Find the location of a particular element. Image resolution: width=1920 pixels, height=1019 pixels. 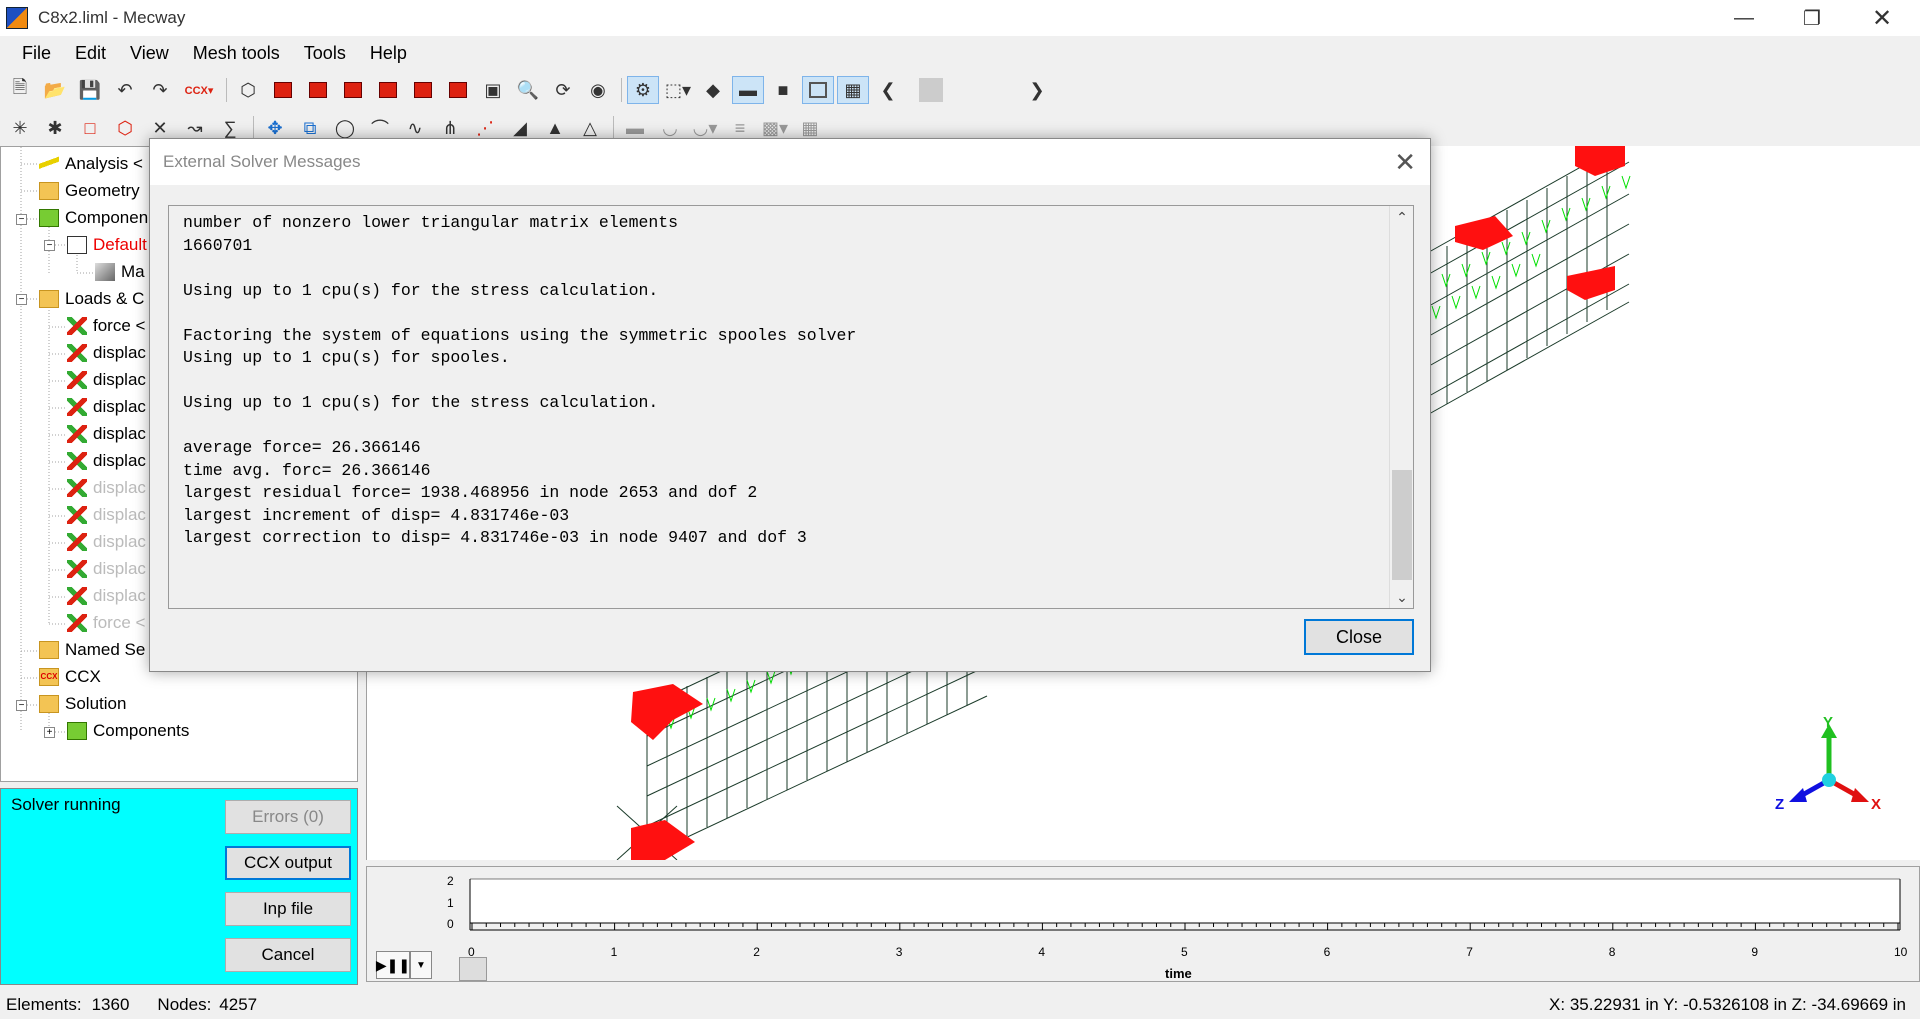

scrollbar-thumb is located at coordinates (1402, 525).